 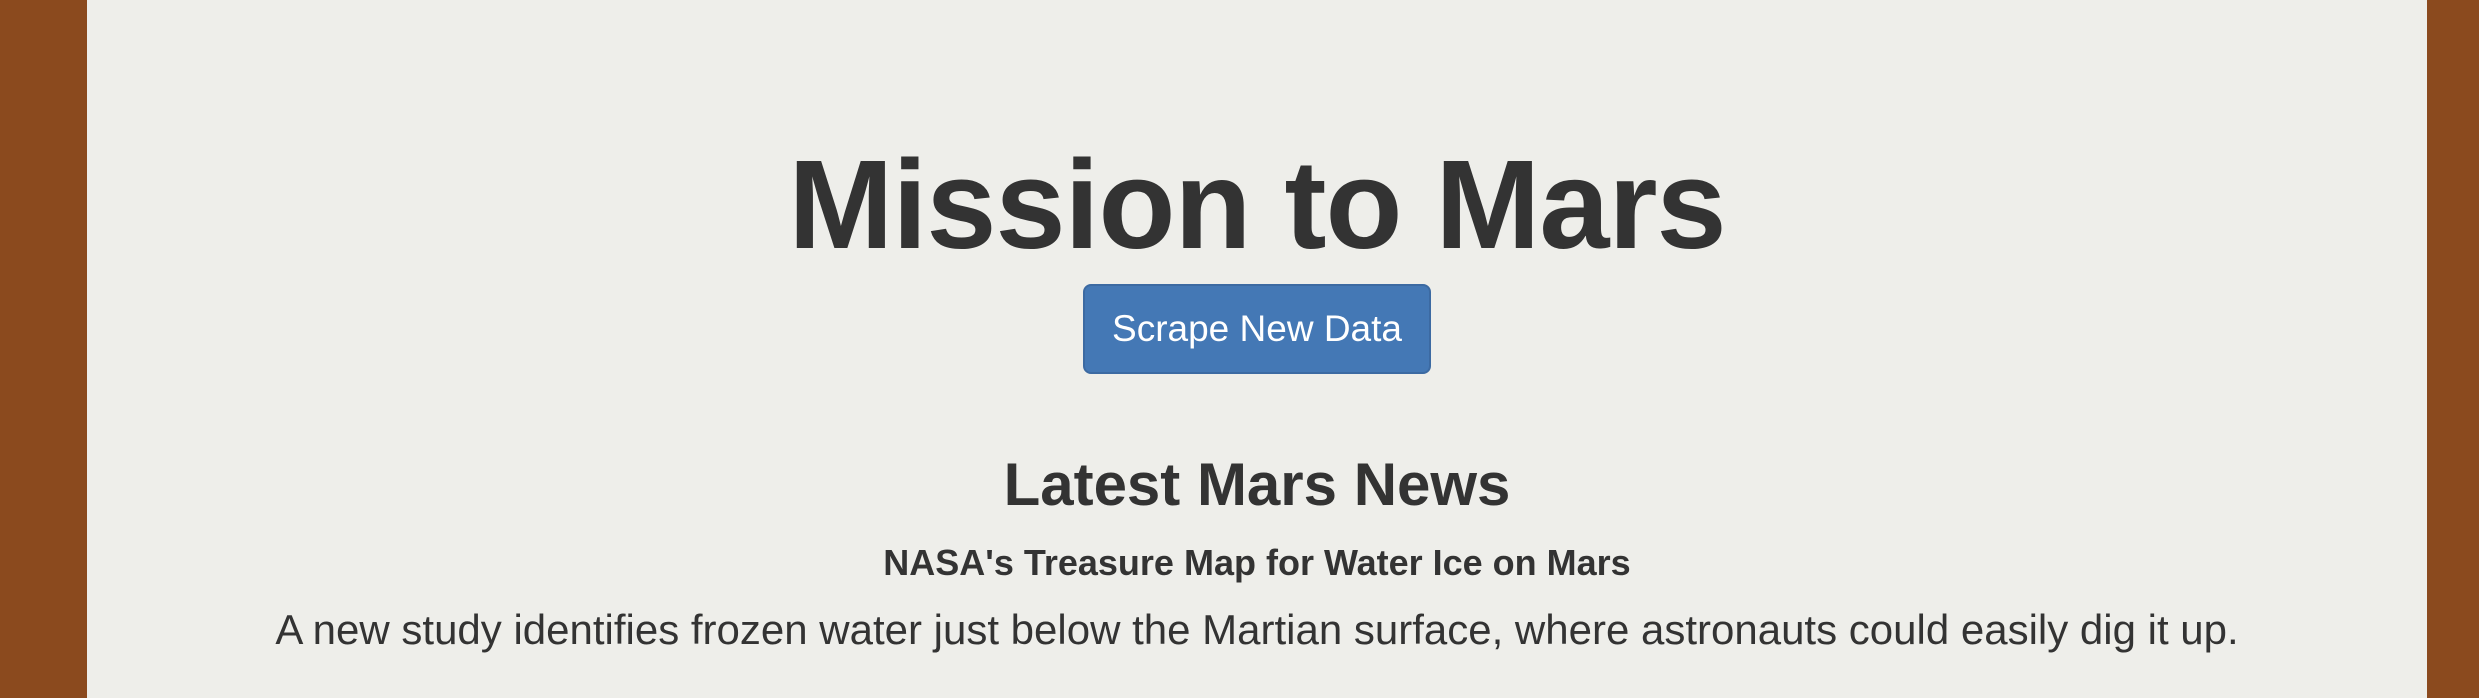 What do you see at coordinates (1257, 484) in the screenshot?
I see `latest-news-heading: Latest Mars News` at bounding box center [1257, 484].